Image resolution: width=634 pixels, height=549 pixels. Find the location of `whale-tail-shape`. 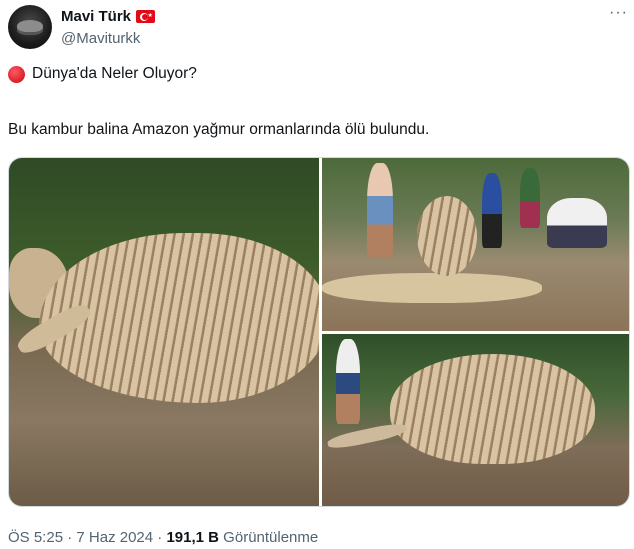

whale-tail-shape is located at coordinates (432, 288).